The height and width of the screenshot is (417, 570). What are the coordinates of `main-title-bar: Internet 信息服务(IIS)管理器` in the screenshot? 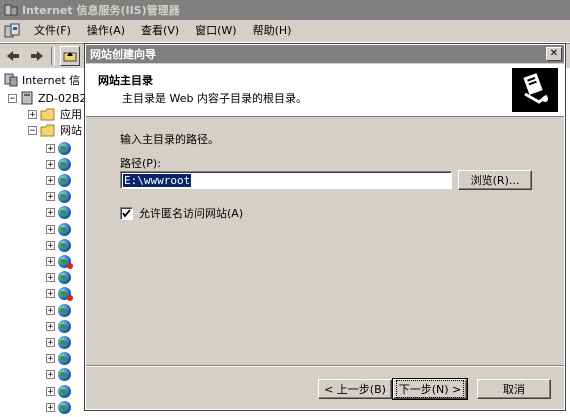 It's located at (285, 10).